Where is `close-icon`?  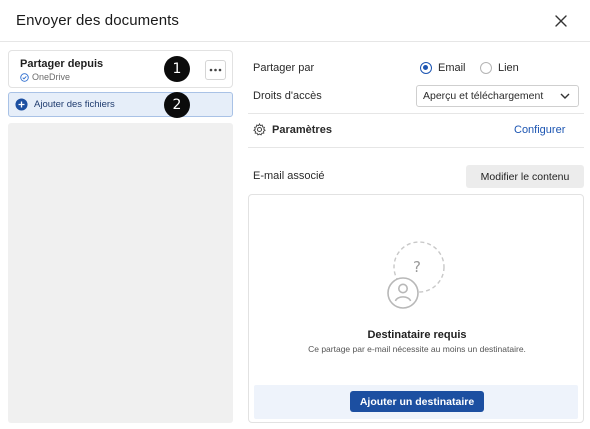 close-icon is located at coordinates (561, 21).